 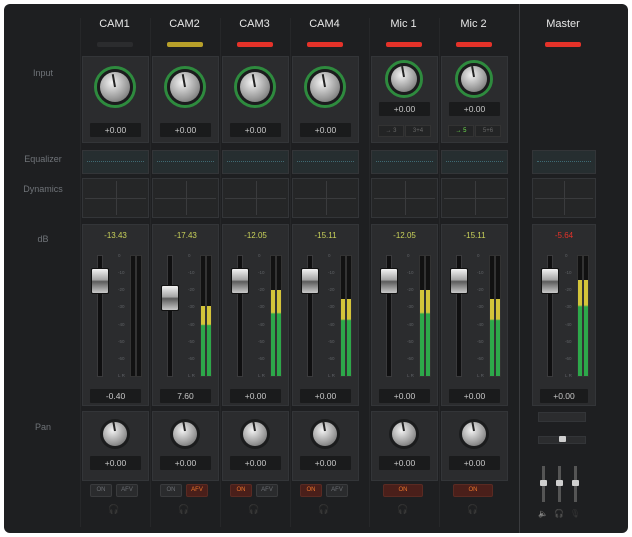 What do you see at coordinates (255, 315) in the screenshot?
I see `fader-section: -12.05 0 -10 -20 -30 -40 -50 -60 L R +0.00` at bounding box center [255, 315].